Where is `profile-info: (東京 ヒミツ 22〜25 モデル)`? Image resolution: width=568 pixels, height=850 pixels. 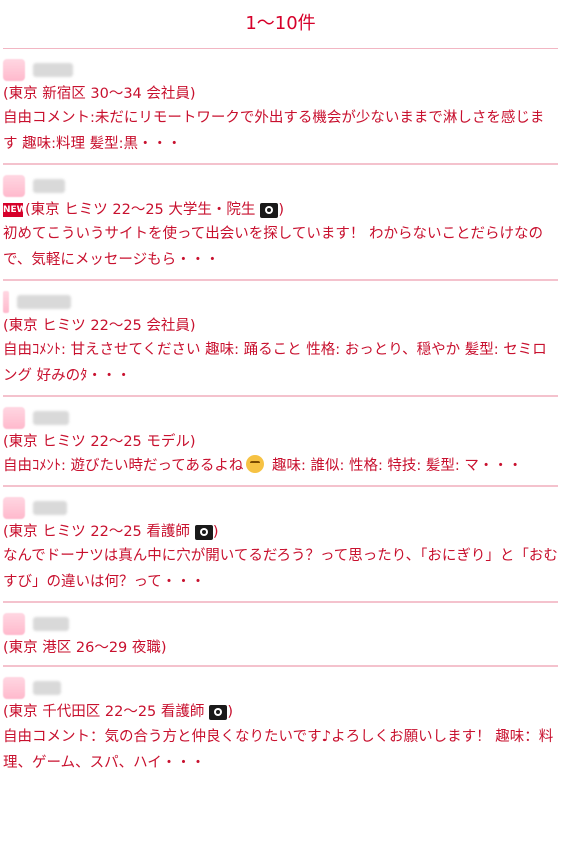 profile-info: (東京 ヒミツ 22〜25 モデル) is located at coordinates (99, 442).